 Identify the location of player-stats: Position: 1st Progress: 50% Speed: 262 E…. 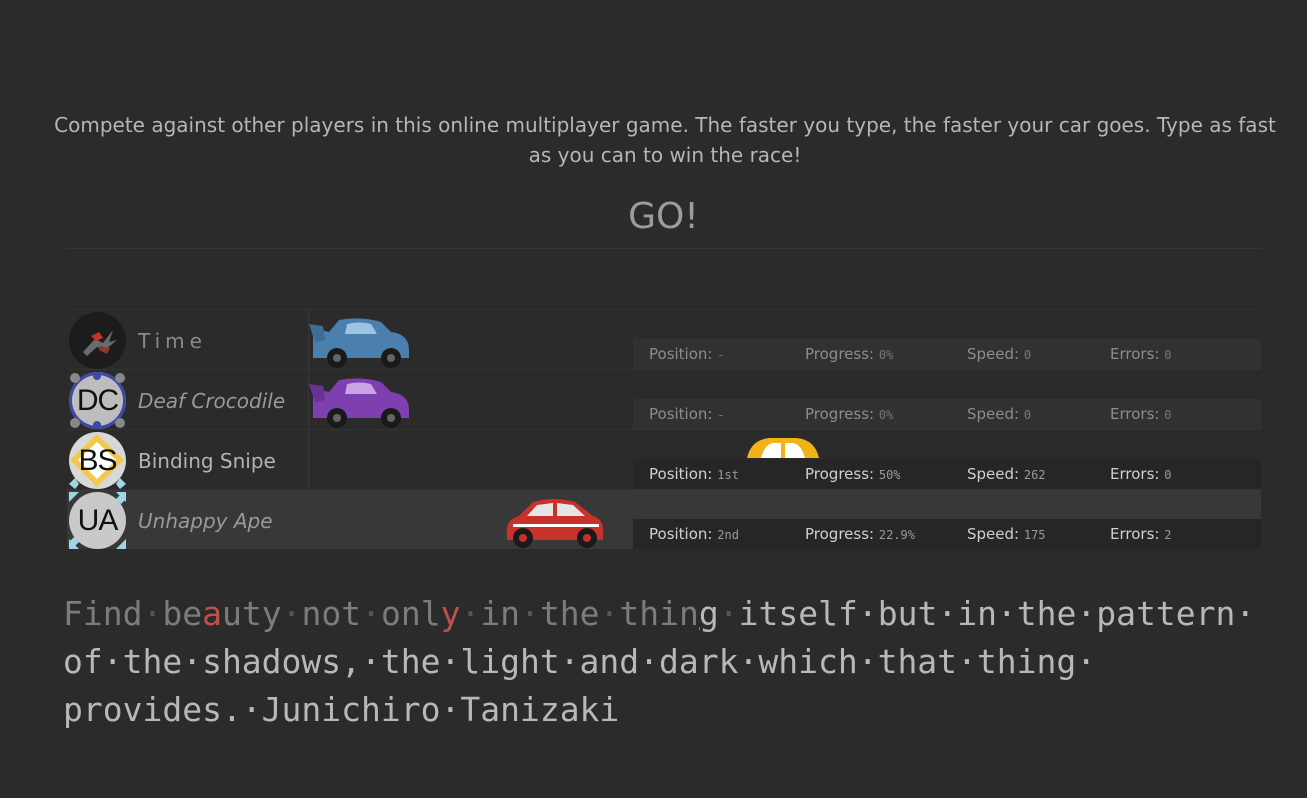
(947, 474).